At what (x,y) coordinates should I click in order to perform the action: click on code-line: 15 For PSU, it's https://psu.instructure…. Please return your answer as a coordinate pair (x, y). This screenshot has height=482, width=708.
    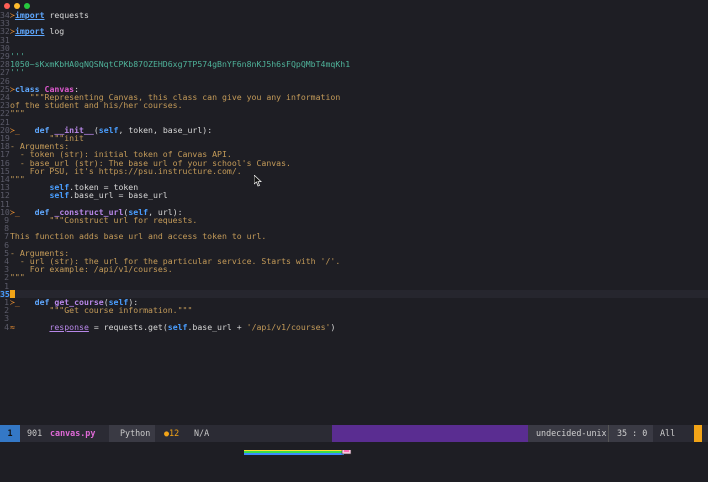
    Looking at the image, I should click on (354, 171).